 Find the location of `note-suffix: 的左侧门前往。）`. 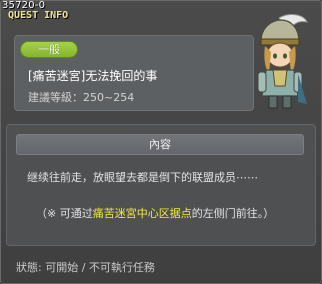

note-suffix: 的左侧门前往。） is located at coordinates (233, 213).